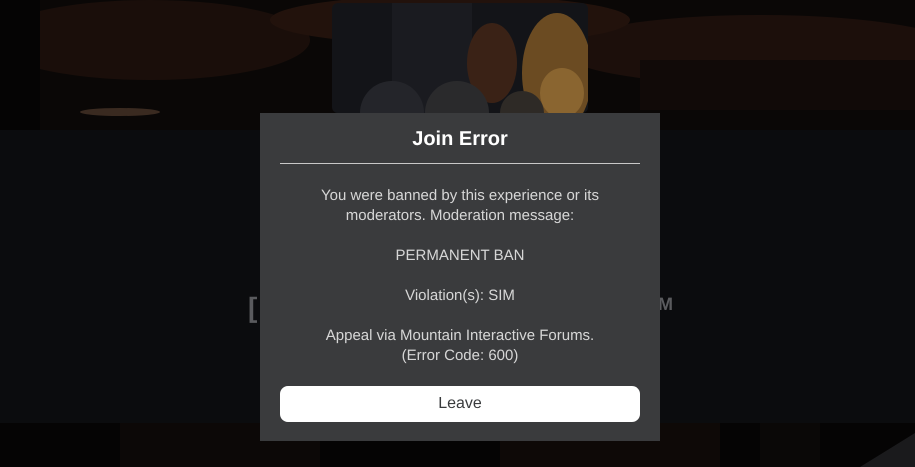 The height and width of the screenshot is (467, 915). What do you see at coordinates (460, 256) in the screenshot?
I see `message-text: PERMANENT BAN` at bounding box center [460, 256].